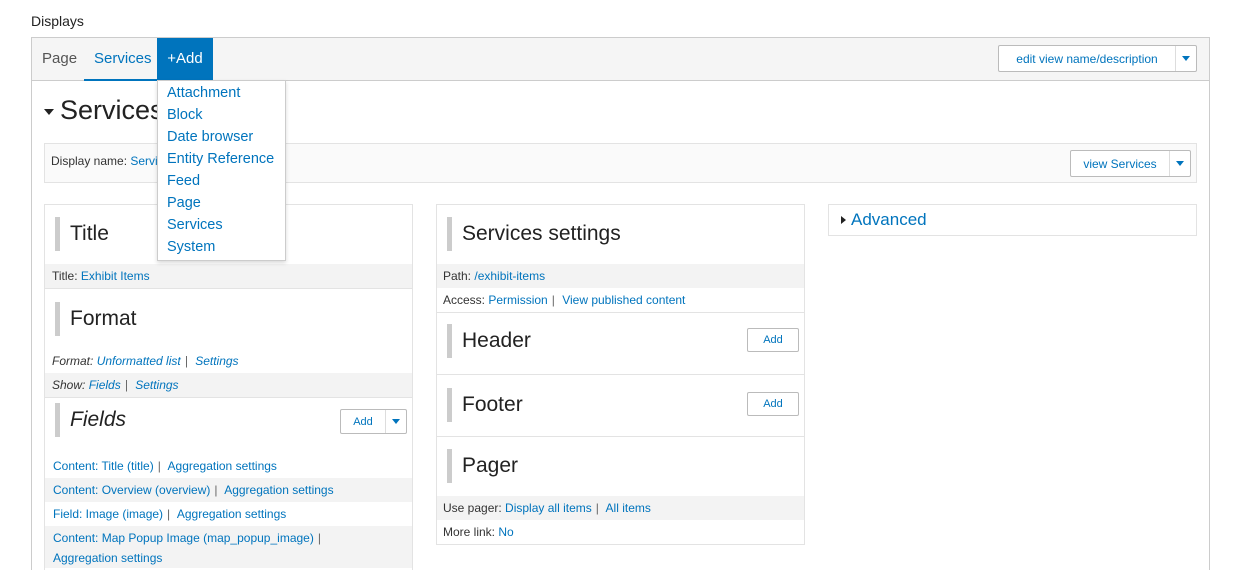 Image resolution: width=1242 pixels, height=570 pixels. I want to click on view-services-label: view Services, so click(1120, 163).